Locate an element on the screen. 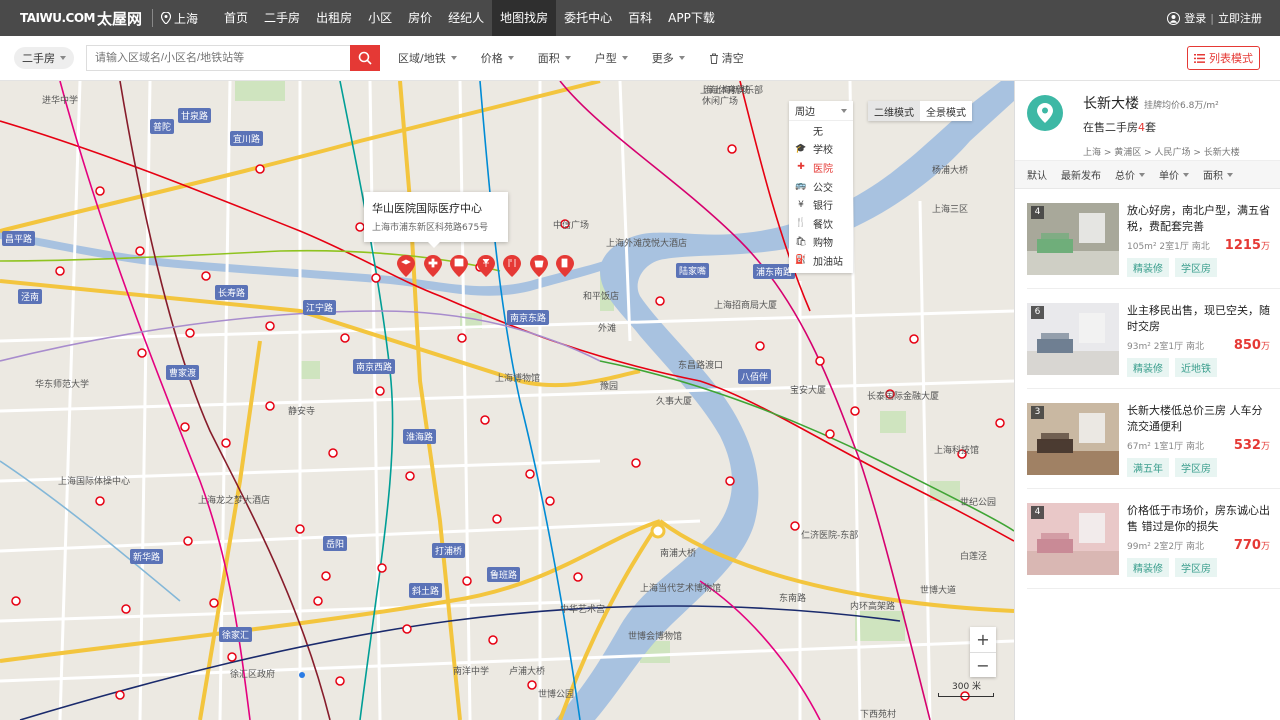  sort-option: 面积 is located at coordinates (1218, 174).